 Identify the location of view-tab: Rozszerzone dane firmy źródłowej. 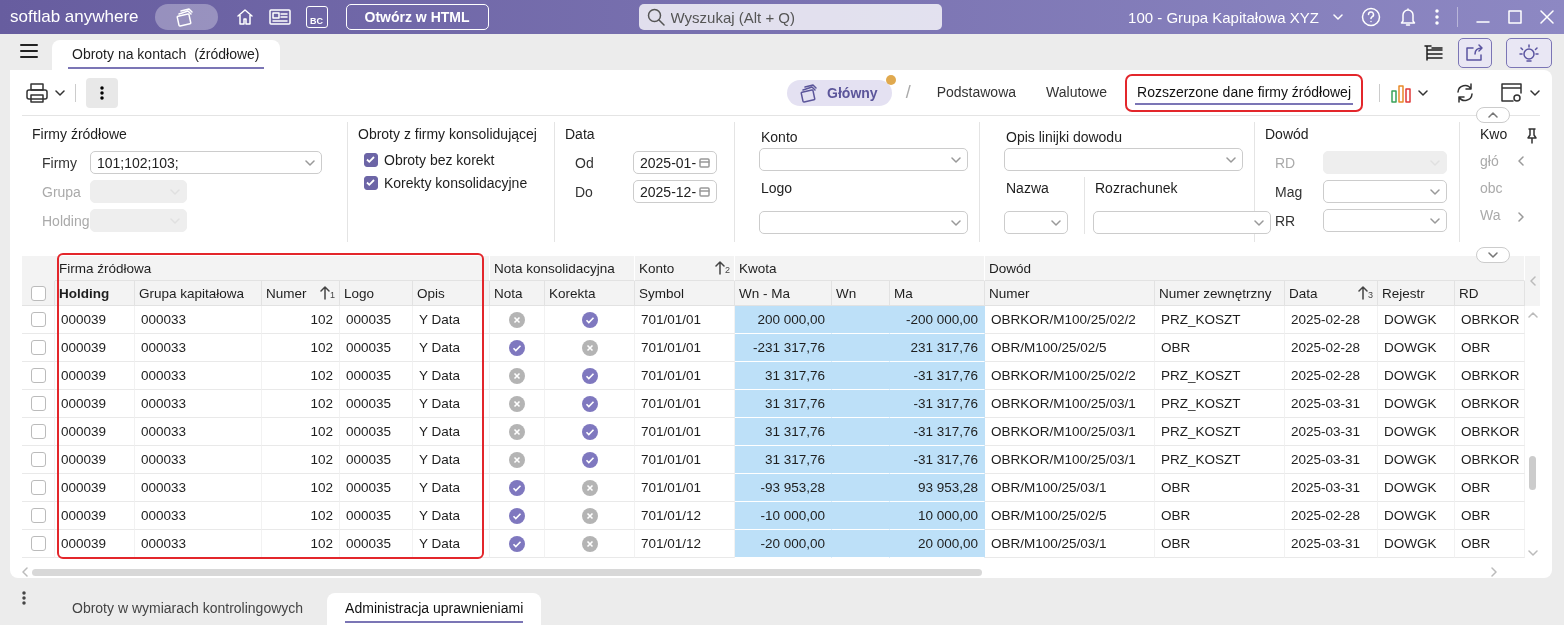
(1244, 92).